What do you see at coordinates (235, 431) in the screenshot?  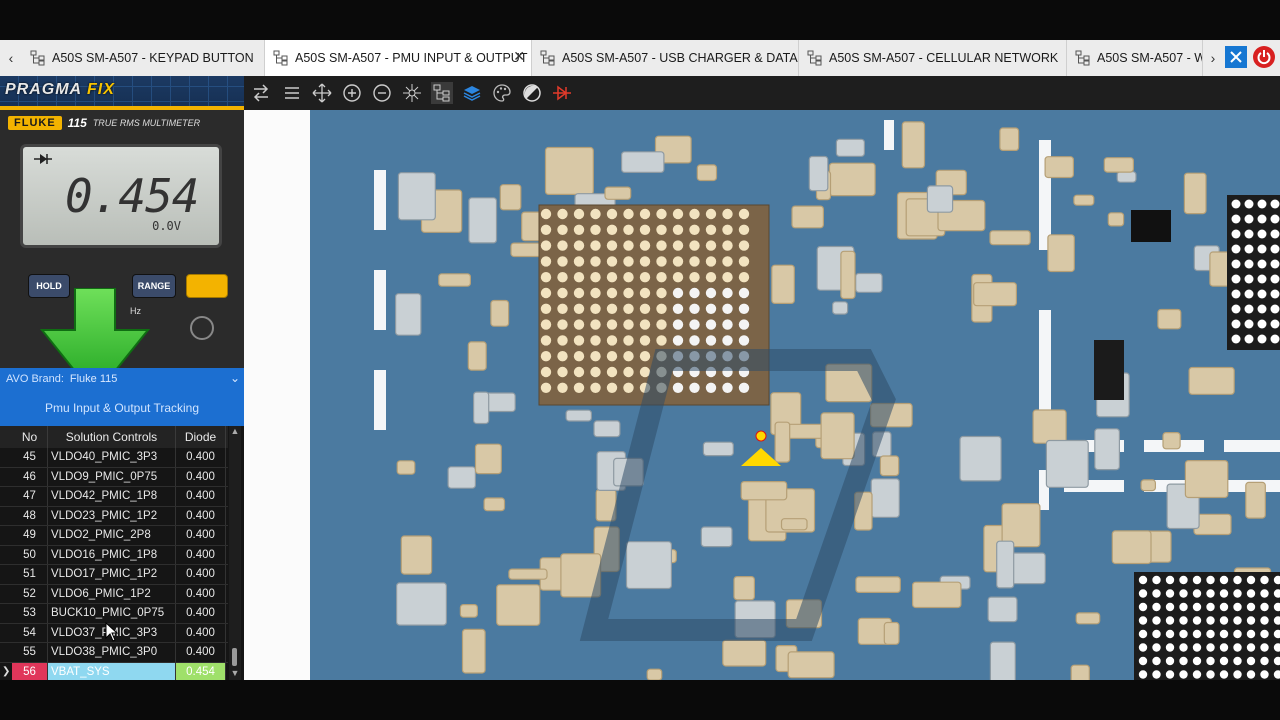 I see `scroll-up-icon: ▲` at bounding box center [235, 431].